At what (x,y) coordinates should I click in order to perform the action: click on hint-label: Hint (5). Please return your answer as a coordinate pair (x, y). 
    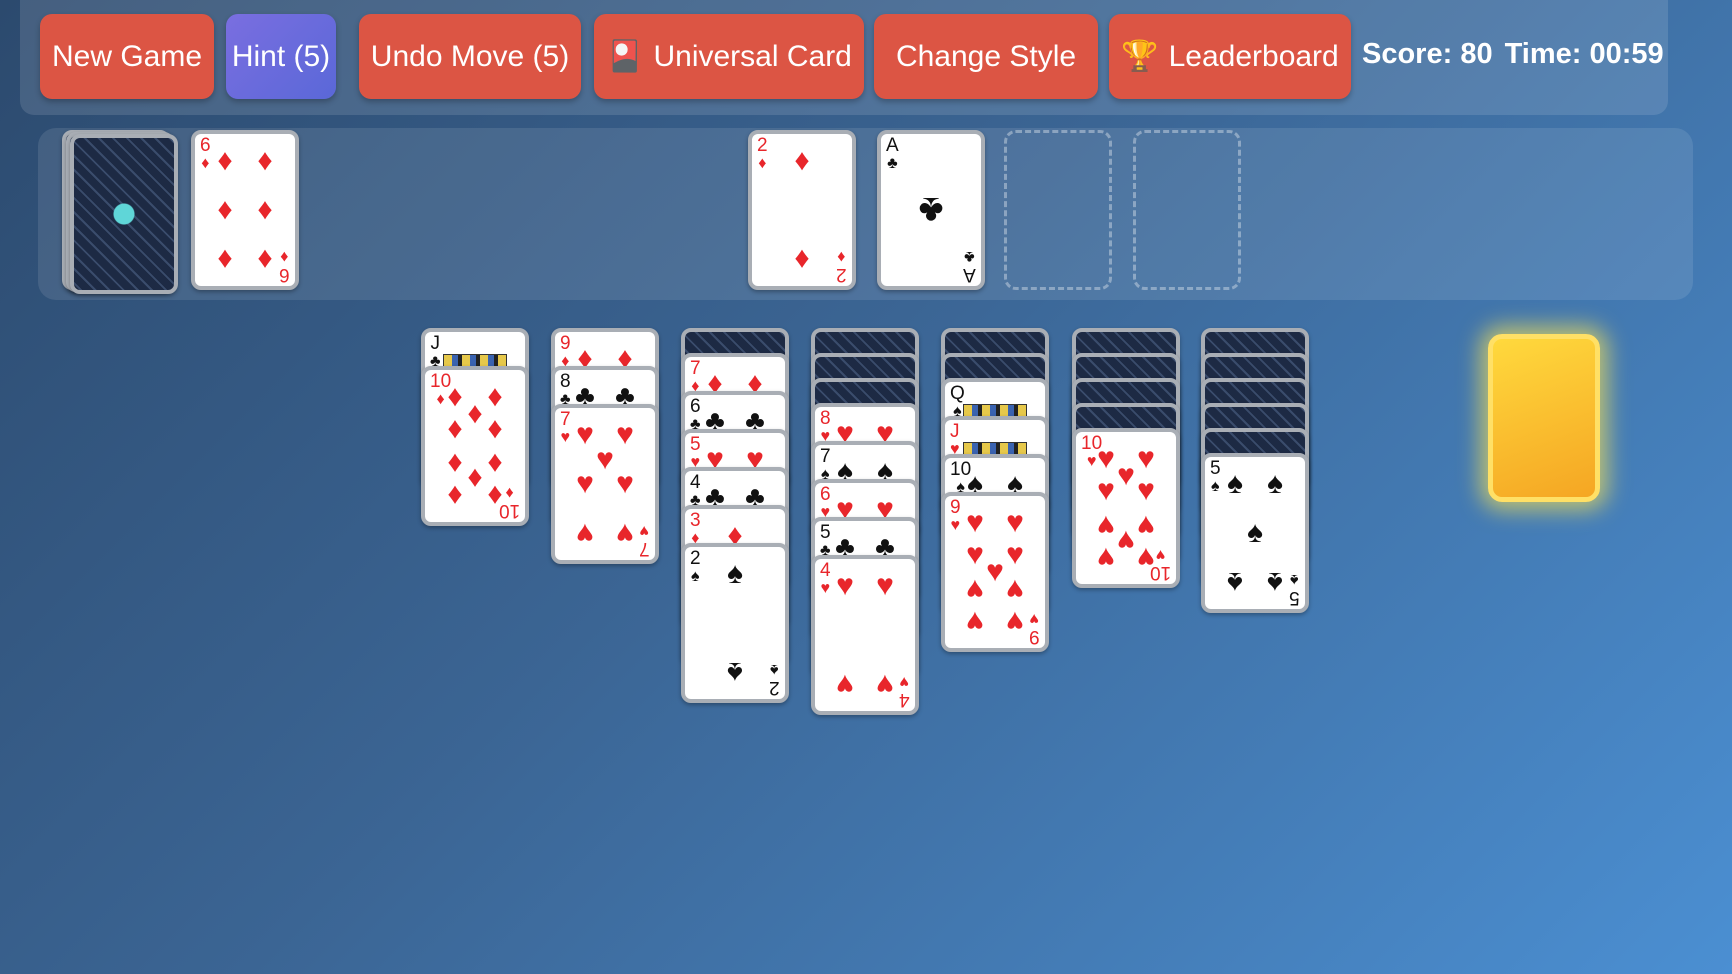
    Looking at the image, I should click on (281, 56).